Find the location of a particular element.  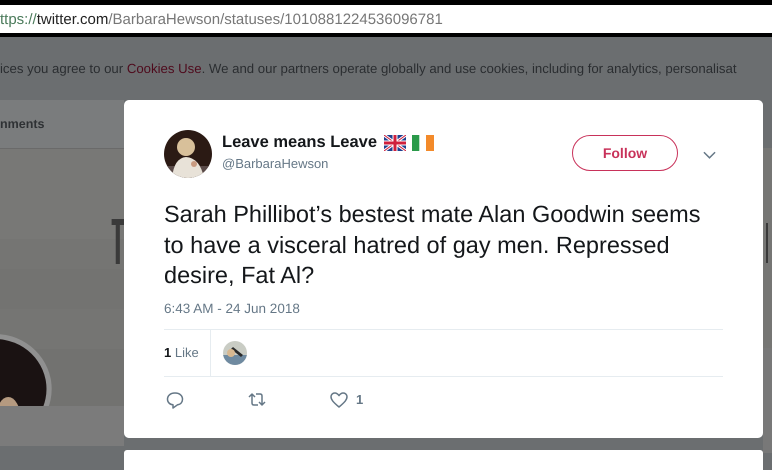

heart-icon is located at coordinates (339, 399).